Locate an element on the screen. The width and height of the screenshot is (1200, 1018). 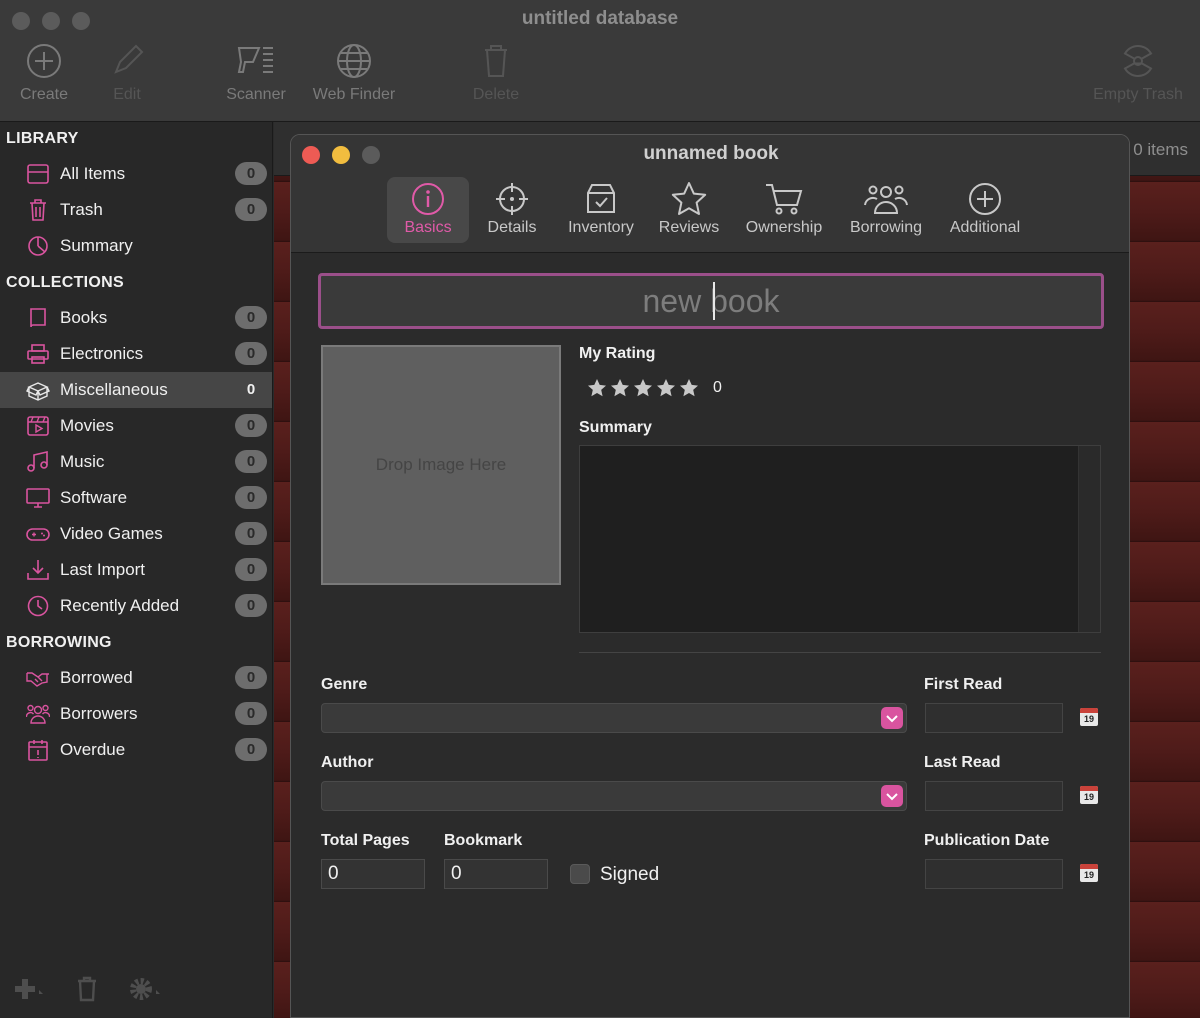
tab-label: Reviews is located at coordinates (689, 227).